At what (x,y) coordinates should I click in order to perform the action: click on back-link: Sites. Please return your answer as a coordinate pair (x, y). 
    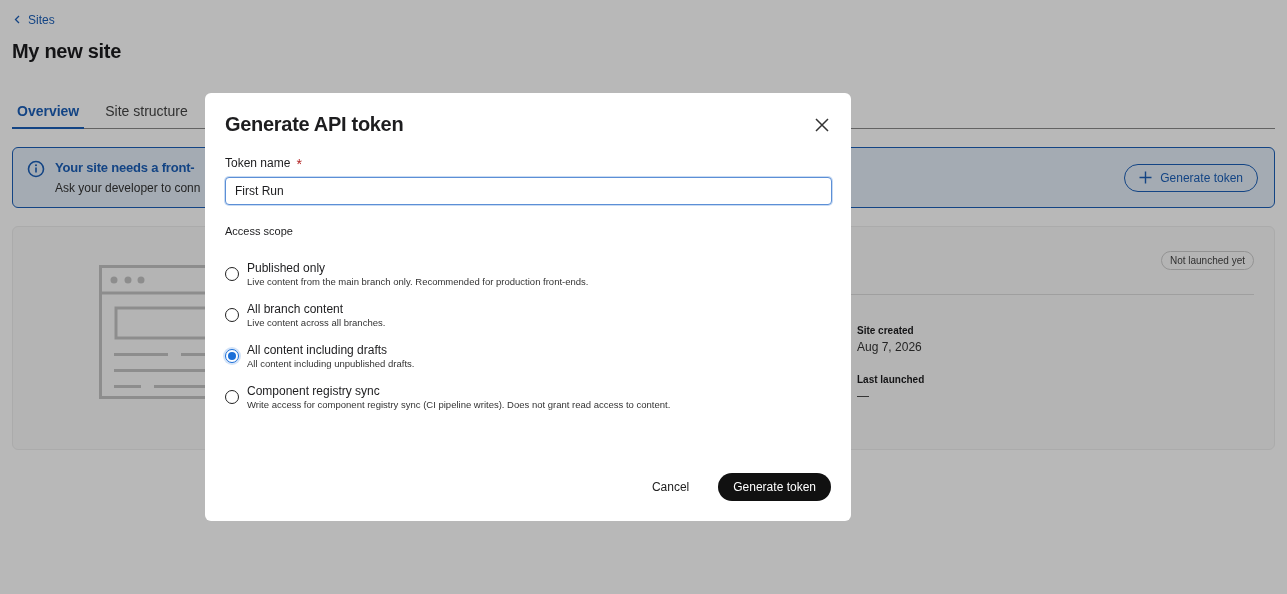
    Looking at the image, I should click on (33, 19).